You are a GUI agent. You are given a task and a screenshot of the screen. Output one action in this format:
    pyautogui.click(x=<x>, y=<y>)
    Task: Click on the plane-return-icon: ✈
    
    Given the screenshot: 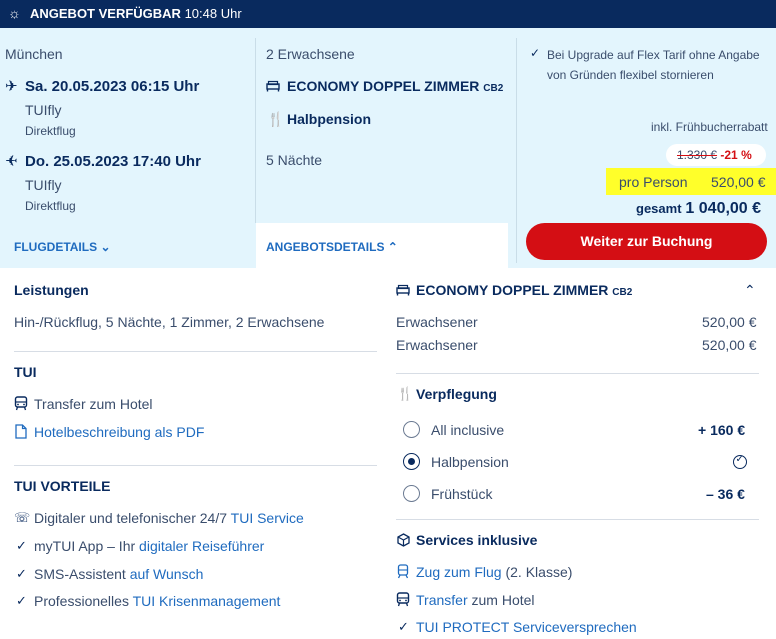 What is the action you would take?
    pyautogui.click(x=11, y=161)
    